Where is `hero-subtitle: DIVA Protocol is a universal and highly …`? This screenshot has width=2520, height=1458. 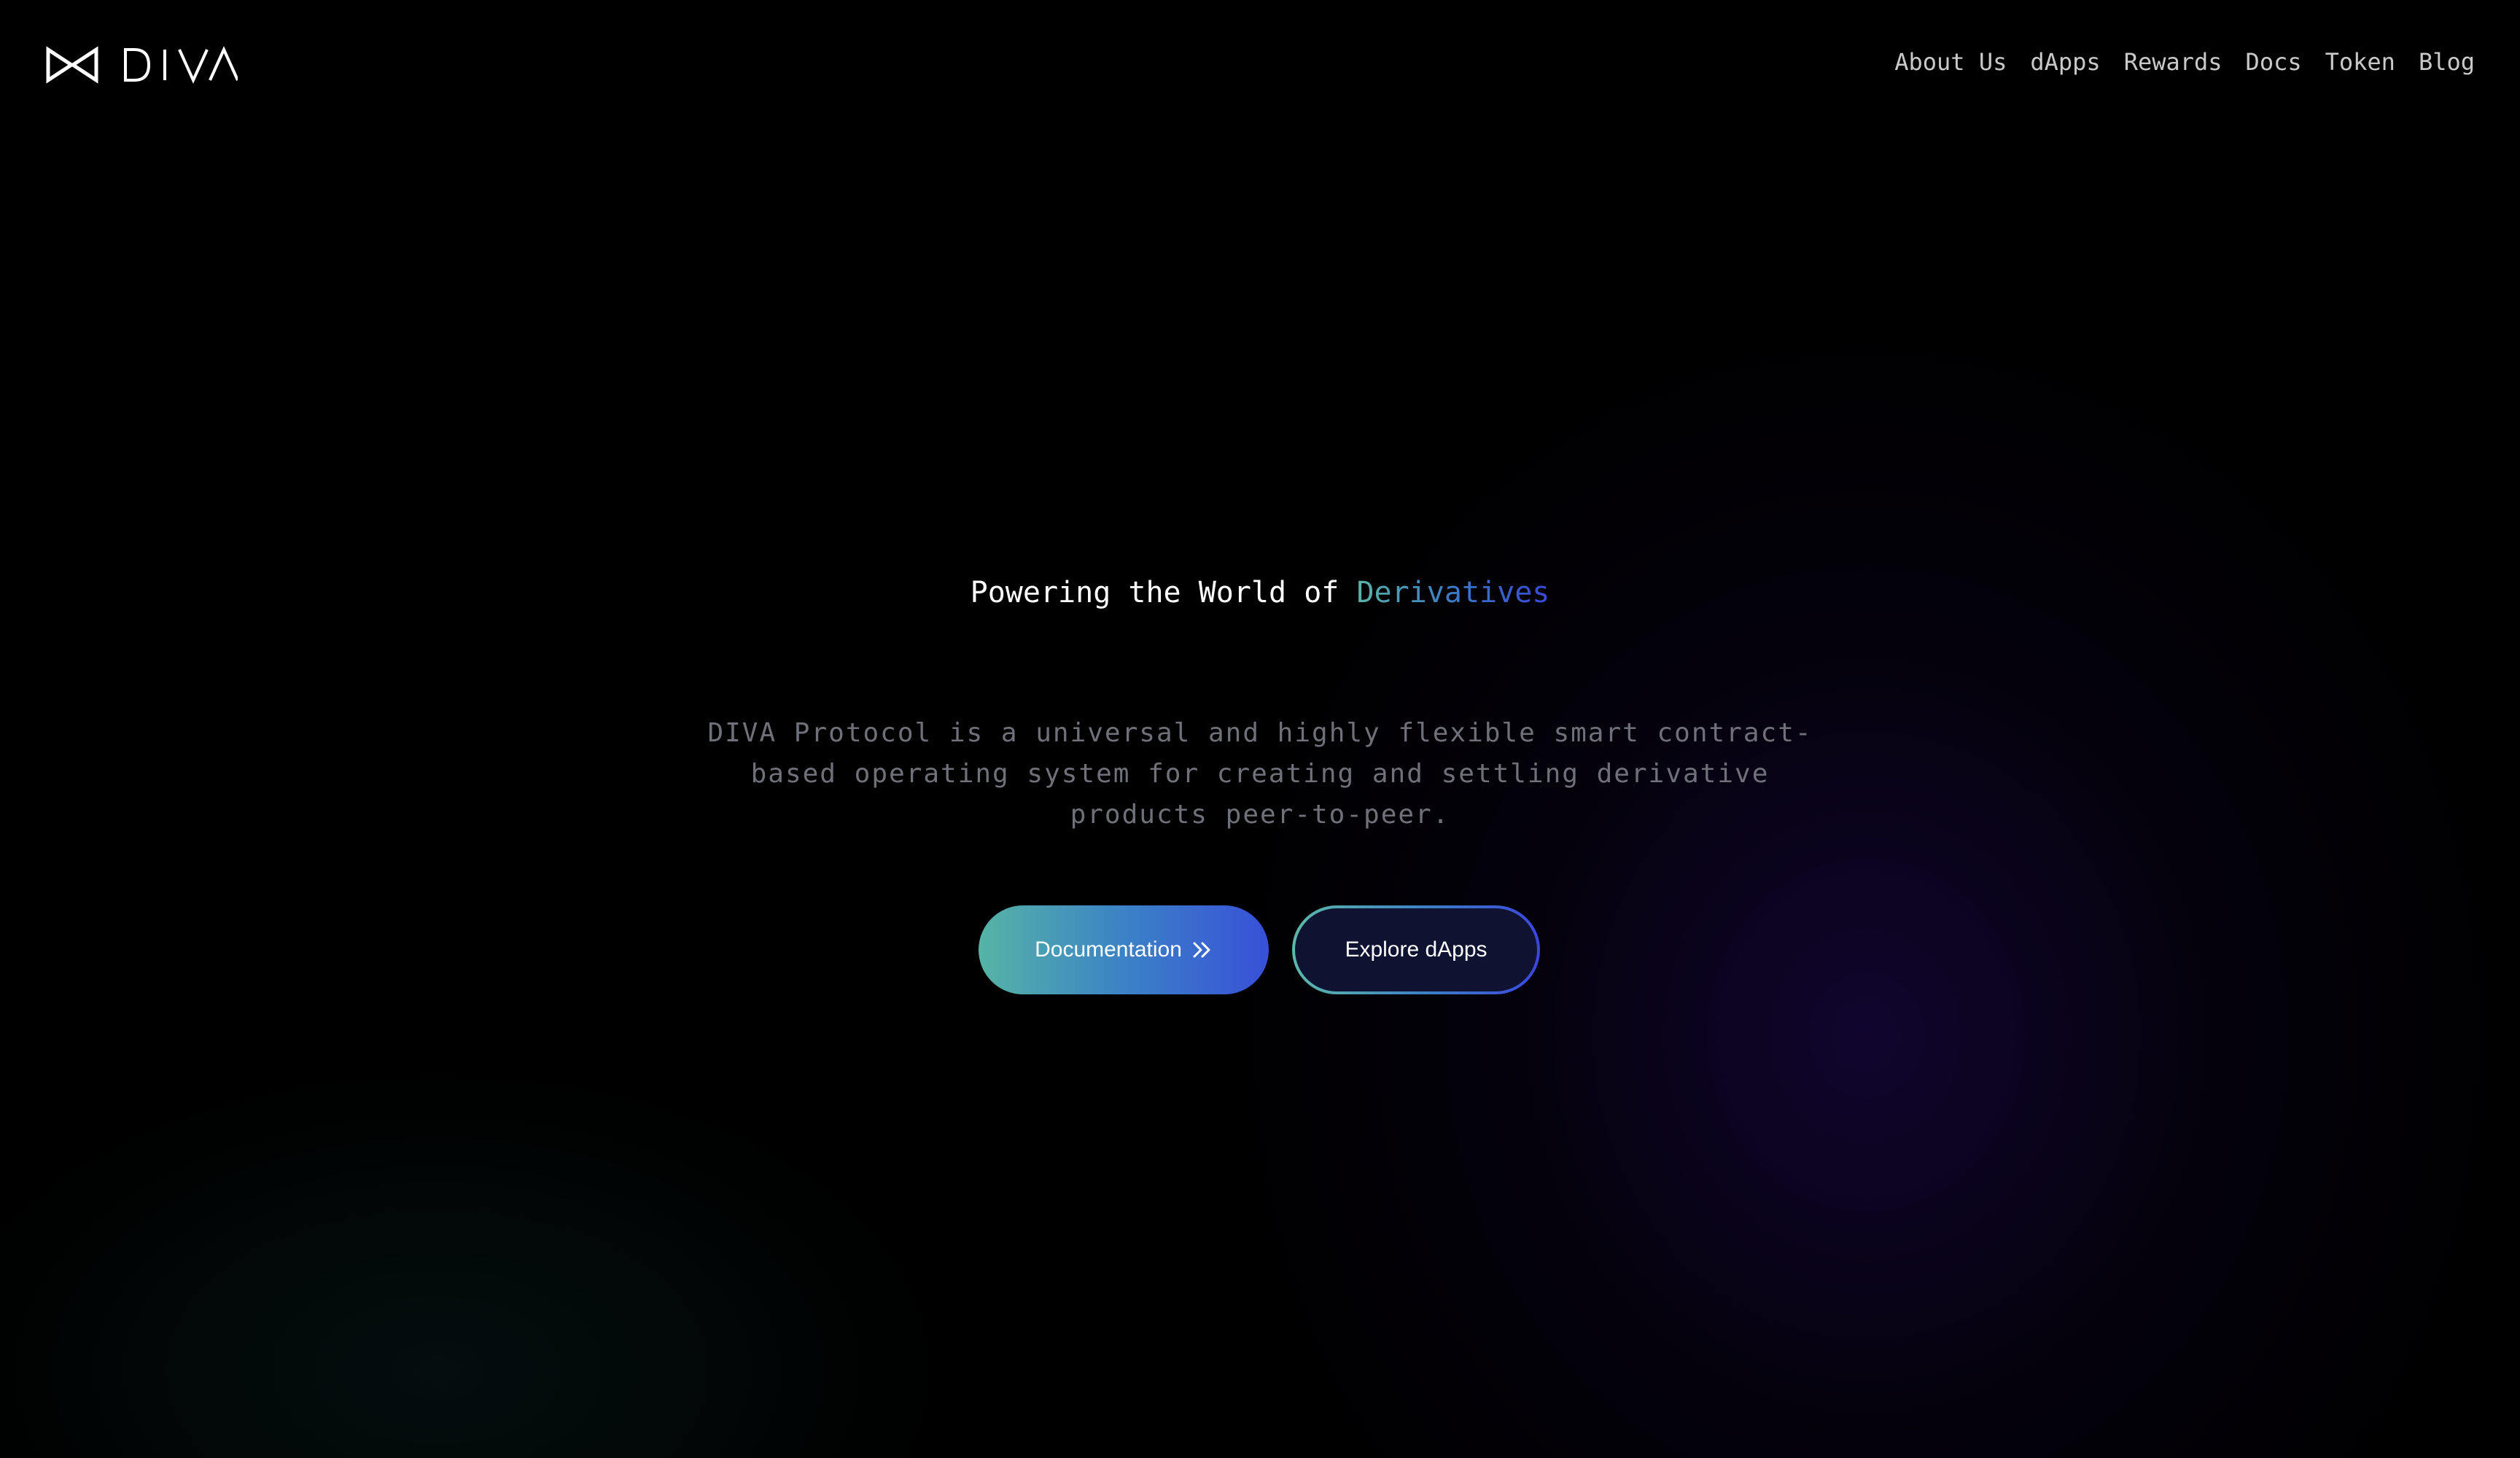 hero-subtitle: DIVA Protocol is a universal and highly … is located at coordinates (1260, 774).